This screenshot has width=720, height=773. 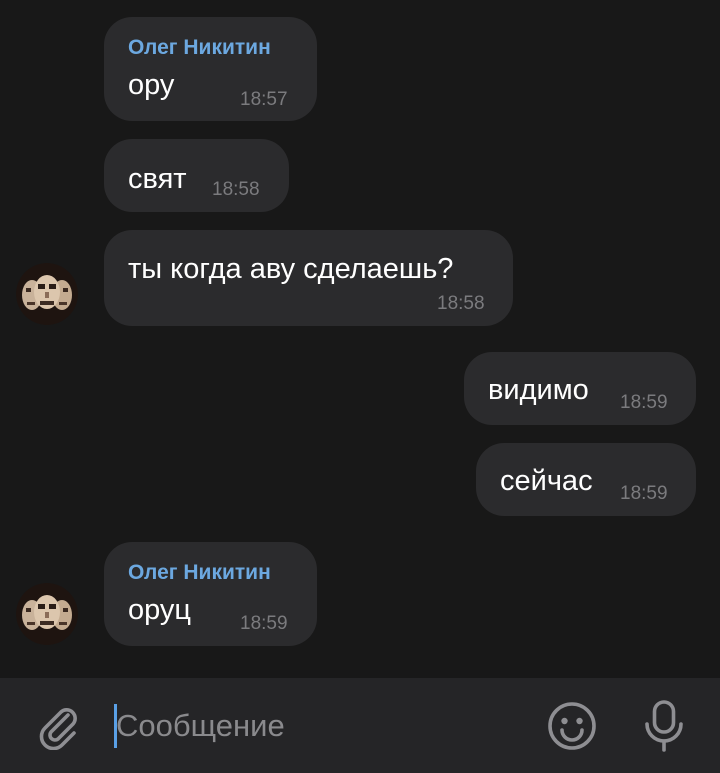 I want to click on message-composer: Сообщение, so click(x=360, y=725).